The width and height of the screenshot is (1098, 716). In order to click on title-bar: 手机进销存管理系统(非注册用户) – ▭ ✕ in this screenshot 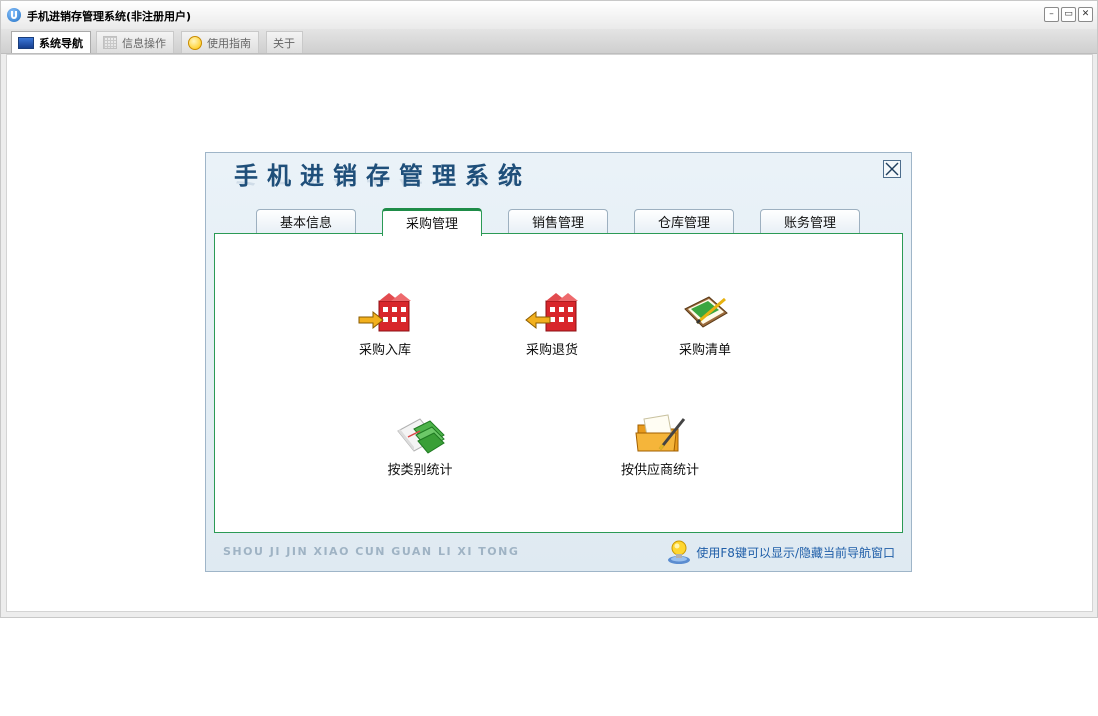, I will do `click(549, 15)`.